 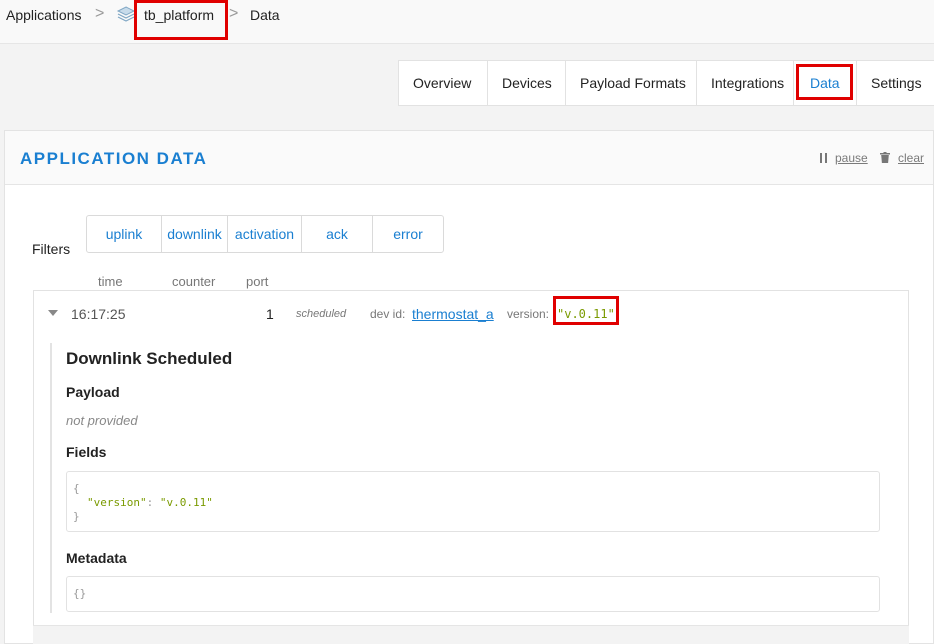 What do you see at coordinates (150, 502) in the screenshot?
I see `json-colon: :` at bounding box center [150, 502].